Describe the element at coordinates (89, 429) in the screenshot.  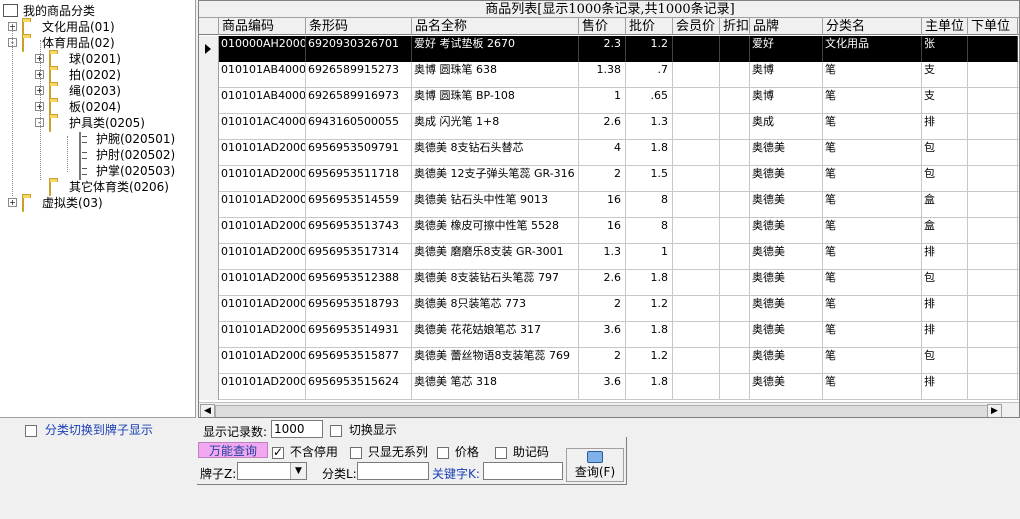
I see `switch-brand-toggle: 分类切换到牌子显示` at that location.